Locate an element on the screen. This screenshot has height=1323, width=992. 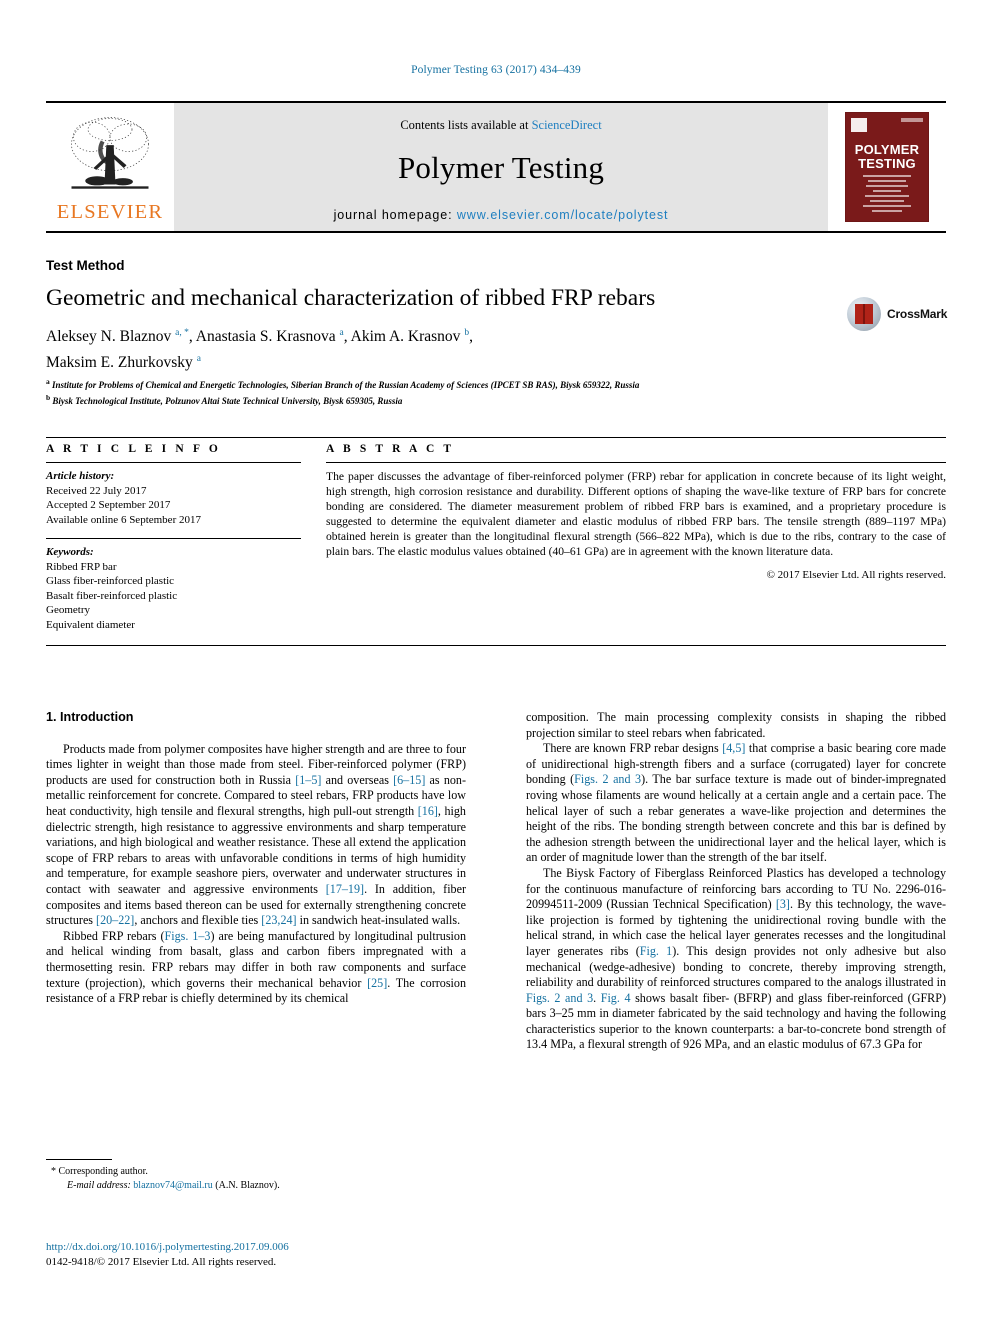
author-1: Aleksey N. Blaznov is located at coordinates (111, 337).